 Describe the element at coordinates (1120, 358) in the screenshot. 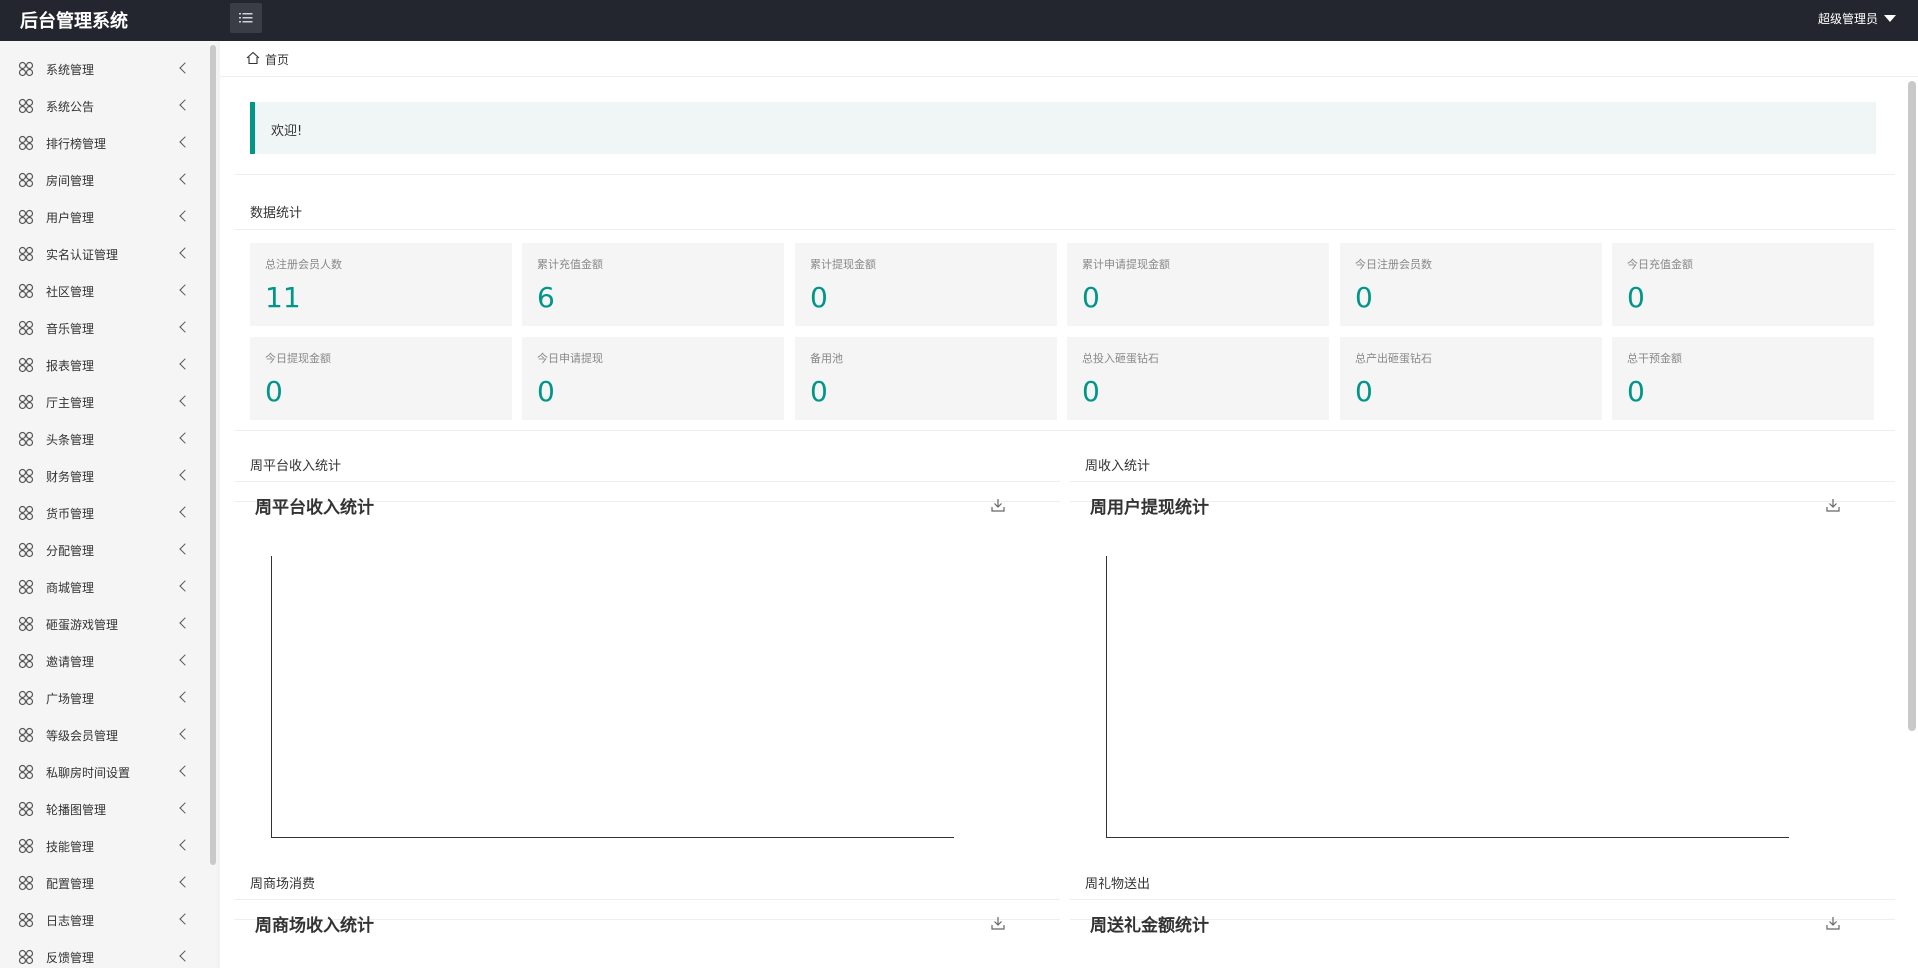

I see `stat-label: 总投入砸蛋钻石` at that location.